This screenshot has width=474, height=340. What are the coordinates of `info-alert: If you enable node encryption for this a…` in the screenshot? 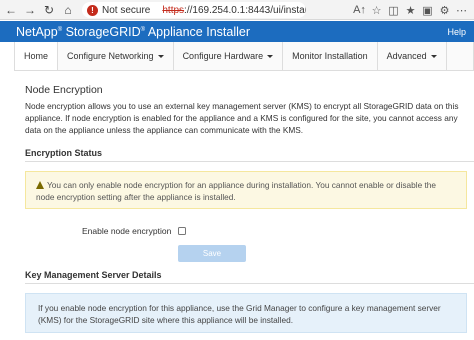 It's located at (246, 313).